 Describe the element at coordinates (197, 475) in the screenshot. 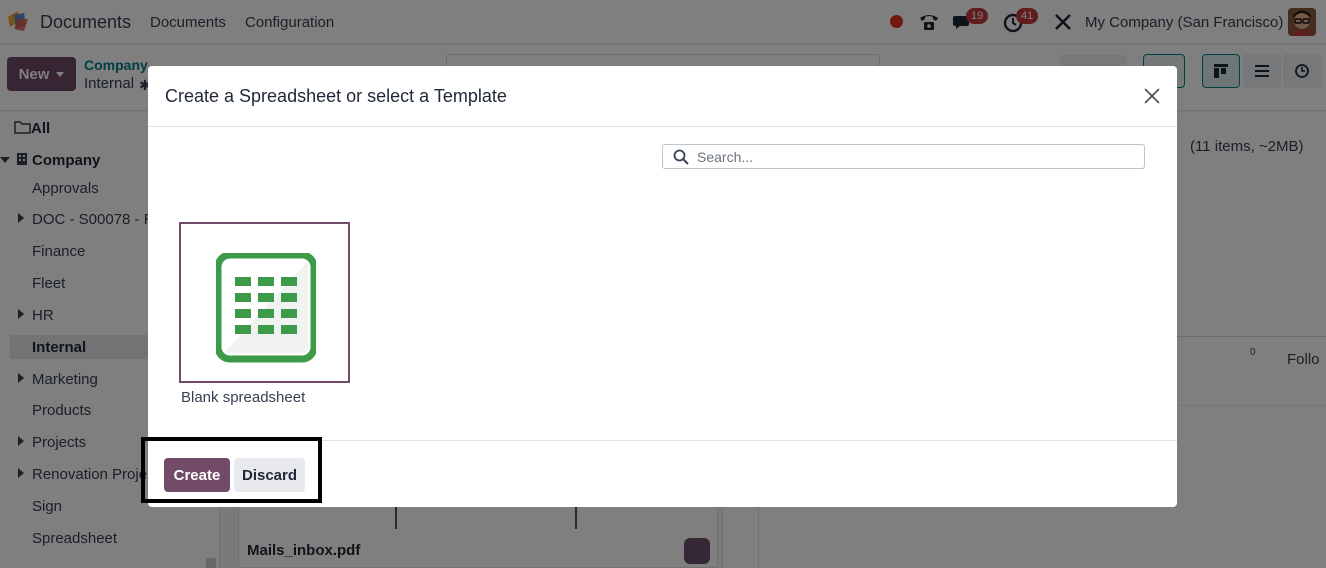

I see `create-button: Create` at that location.